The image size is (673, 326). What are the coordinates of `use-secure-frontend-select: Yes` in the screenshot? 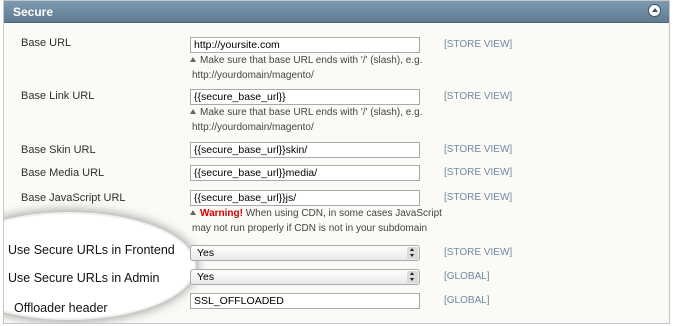 It's located at (305, 253).